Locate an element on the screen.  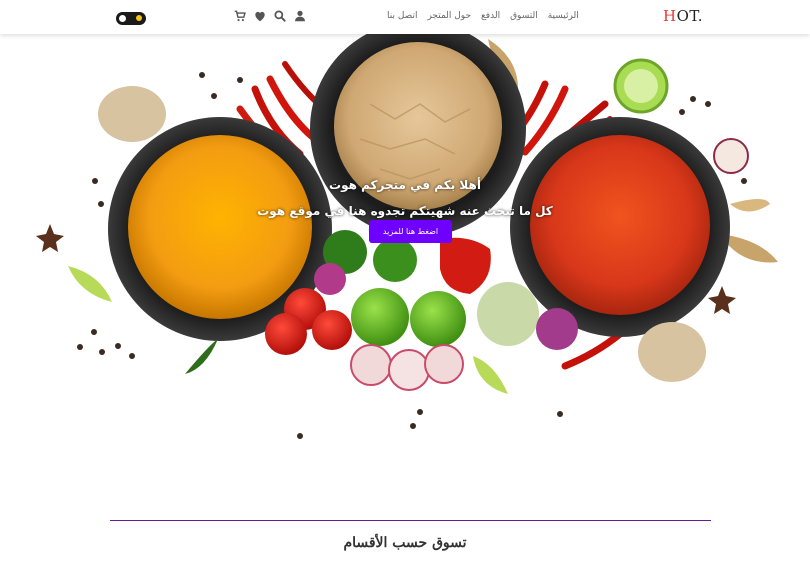
nav-contact: اتصل بنا is located at coordinates (402, 16).